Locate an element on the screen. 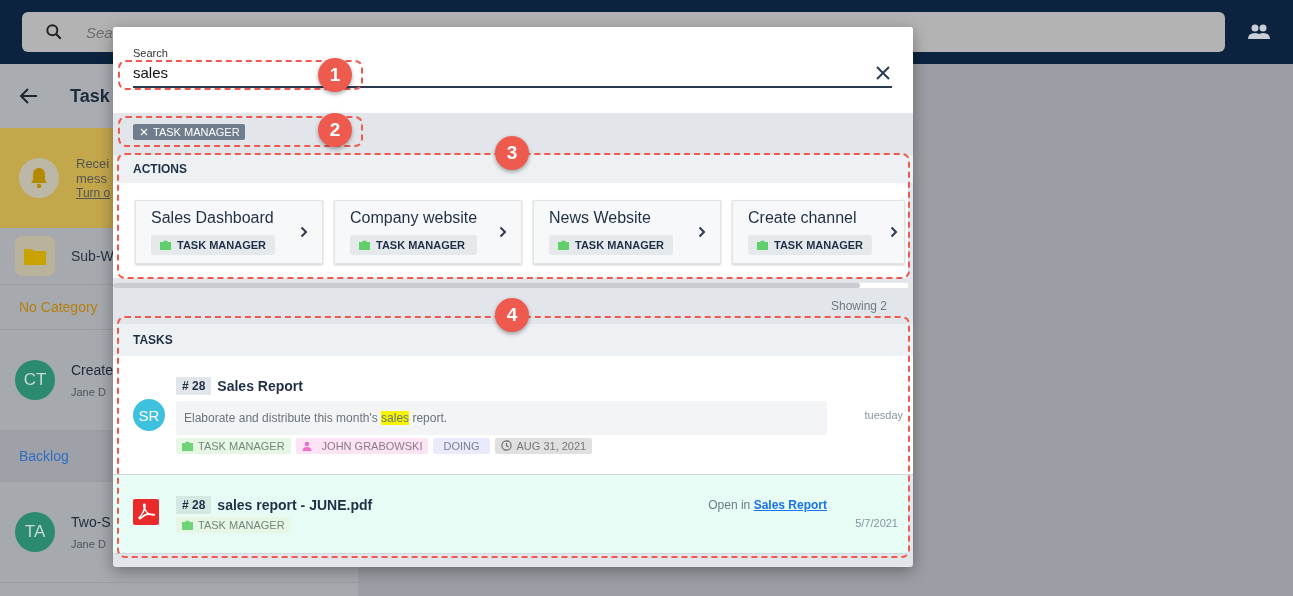  task-date: 5/7/2021 is located at coordinates (876, 523).